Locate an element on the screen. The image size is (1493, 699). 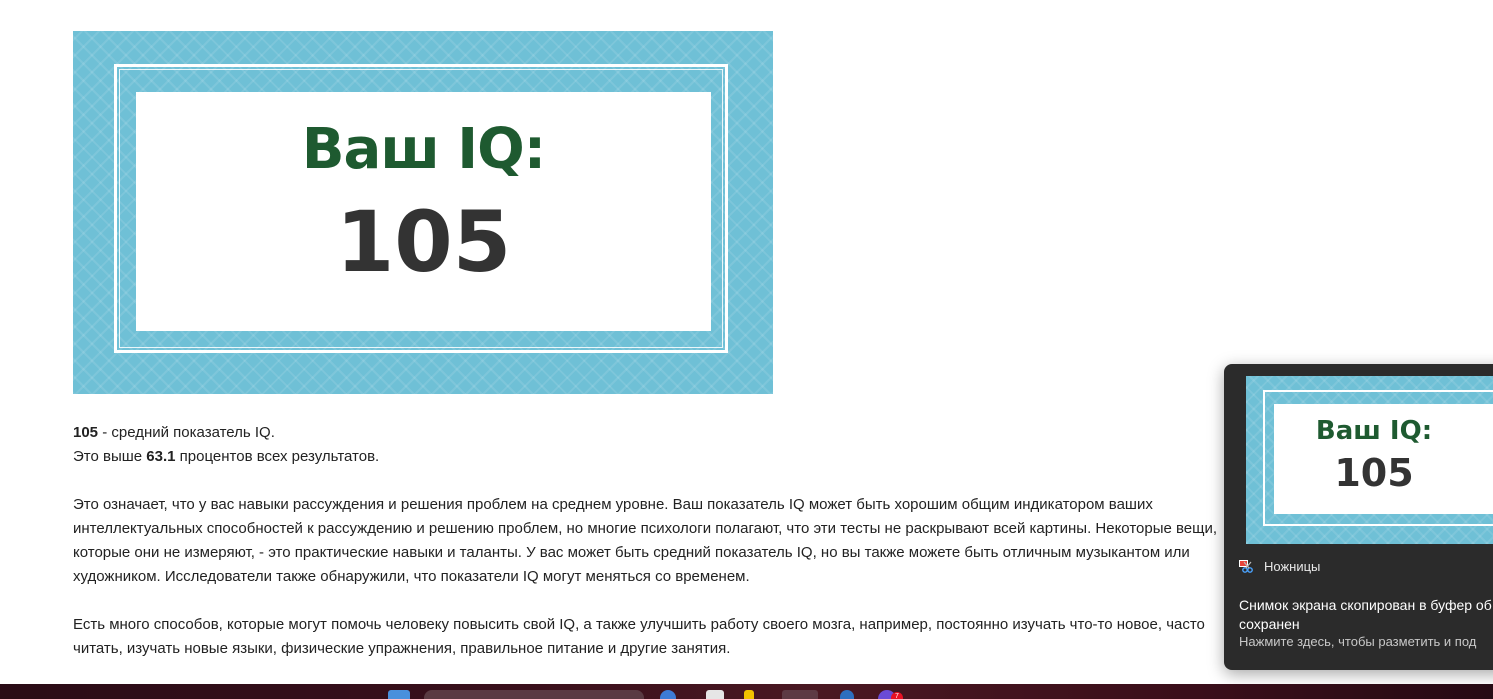
percentile-suffix: процентов всех результатов. is located at coordinates (277, 456).